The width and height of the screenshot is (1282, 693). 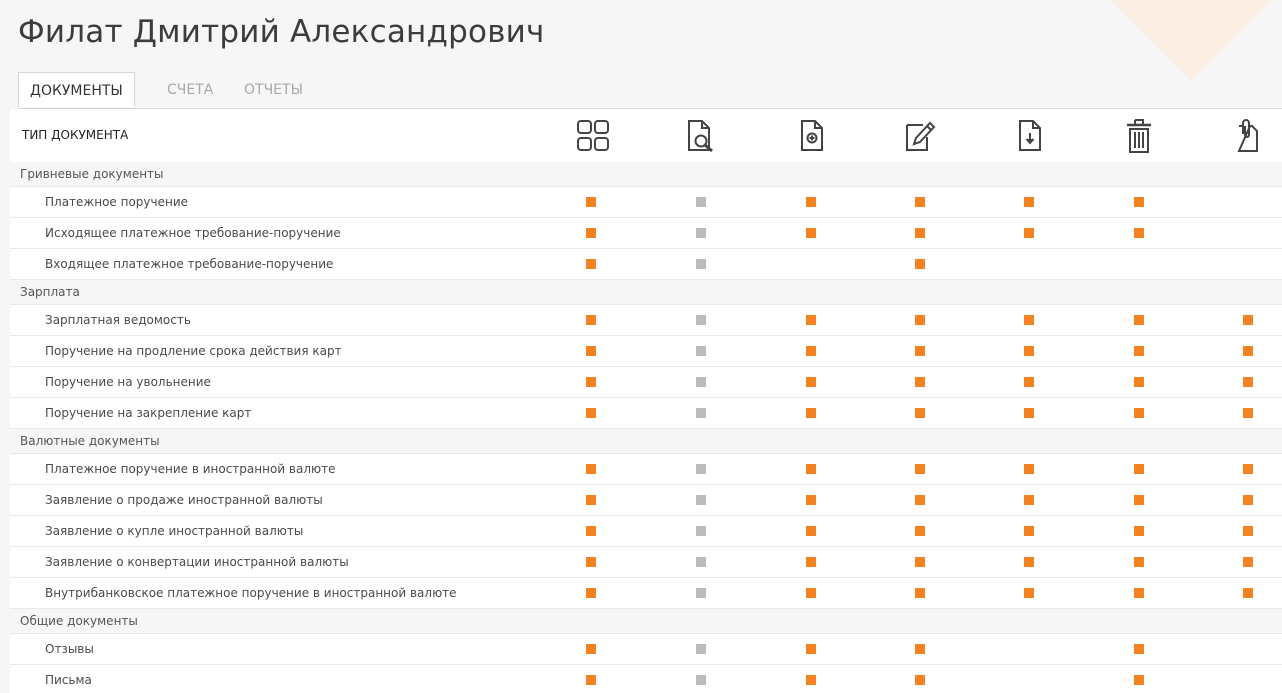 I want to click on group-header-row: Гривневые документы, so click(x=646, y=174).